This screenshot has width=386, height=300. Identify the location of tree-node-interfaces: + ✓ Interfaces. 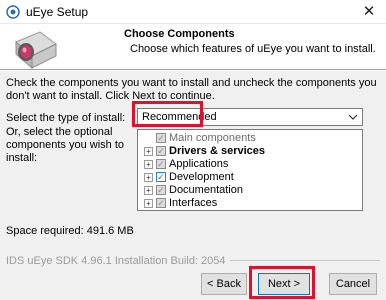
(248, 203).